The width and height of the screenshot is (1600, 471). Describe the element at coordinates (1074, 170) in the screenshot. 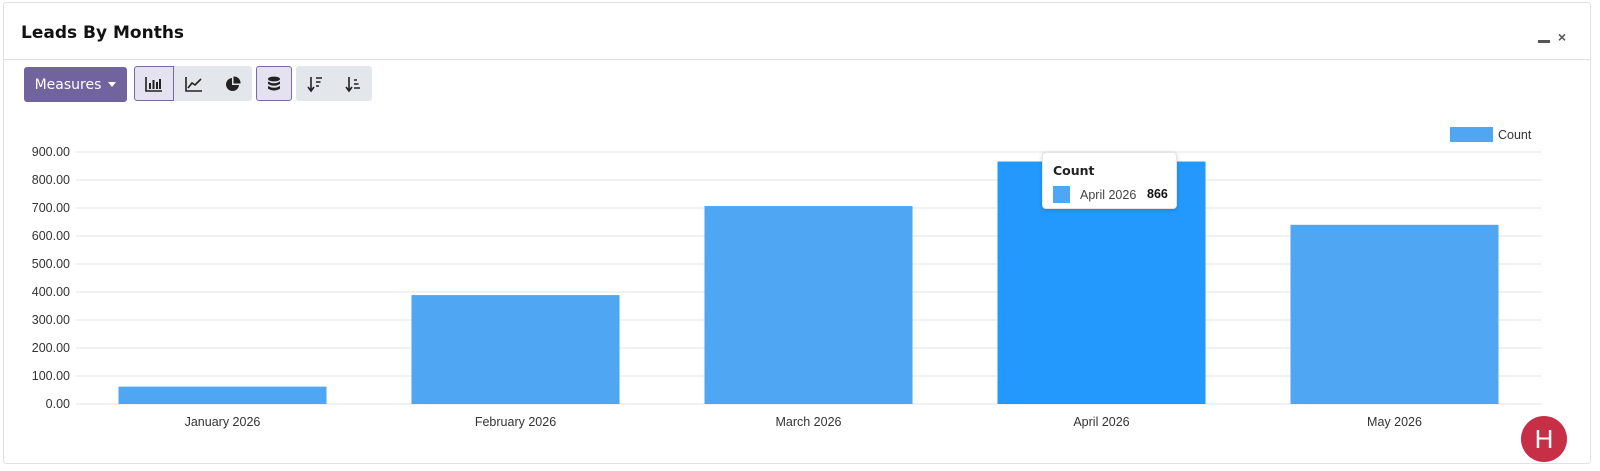

I see `tooltip-title: Count` at that location.